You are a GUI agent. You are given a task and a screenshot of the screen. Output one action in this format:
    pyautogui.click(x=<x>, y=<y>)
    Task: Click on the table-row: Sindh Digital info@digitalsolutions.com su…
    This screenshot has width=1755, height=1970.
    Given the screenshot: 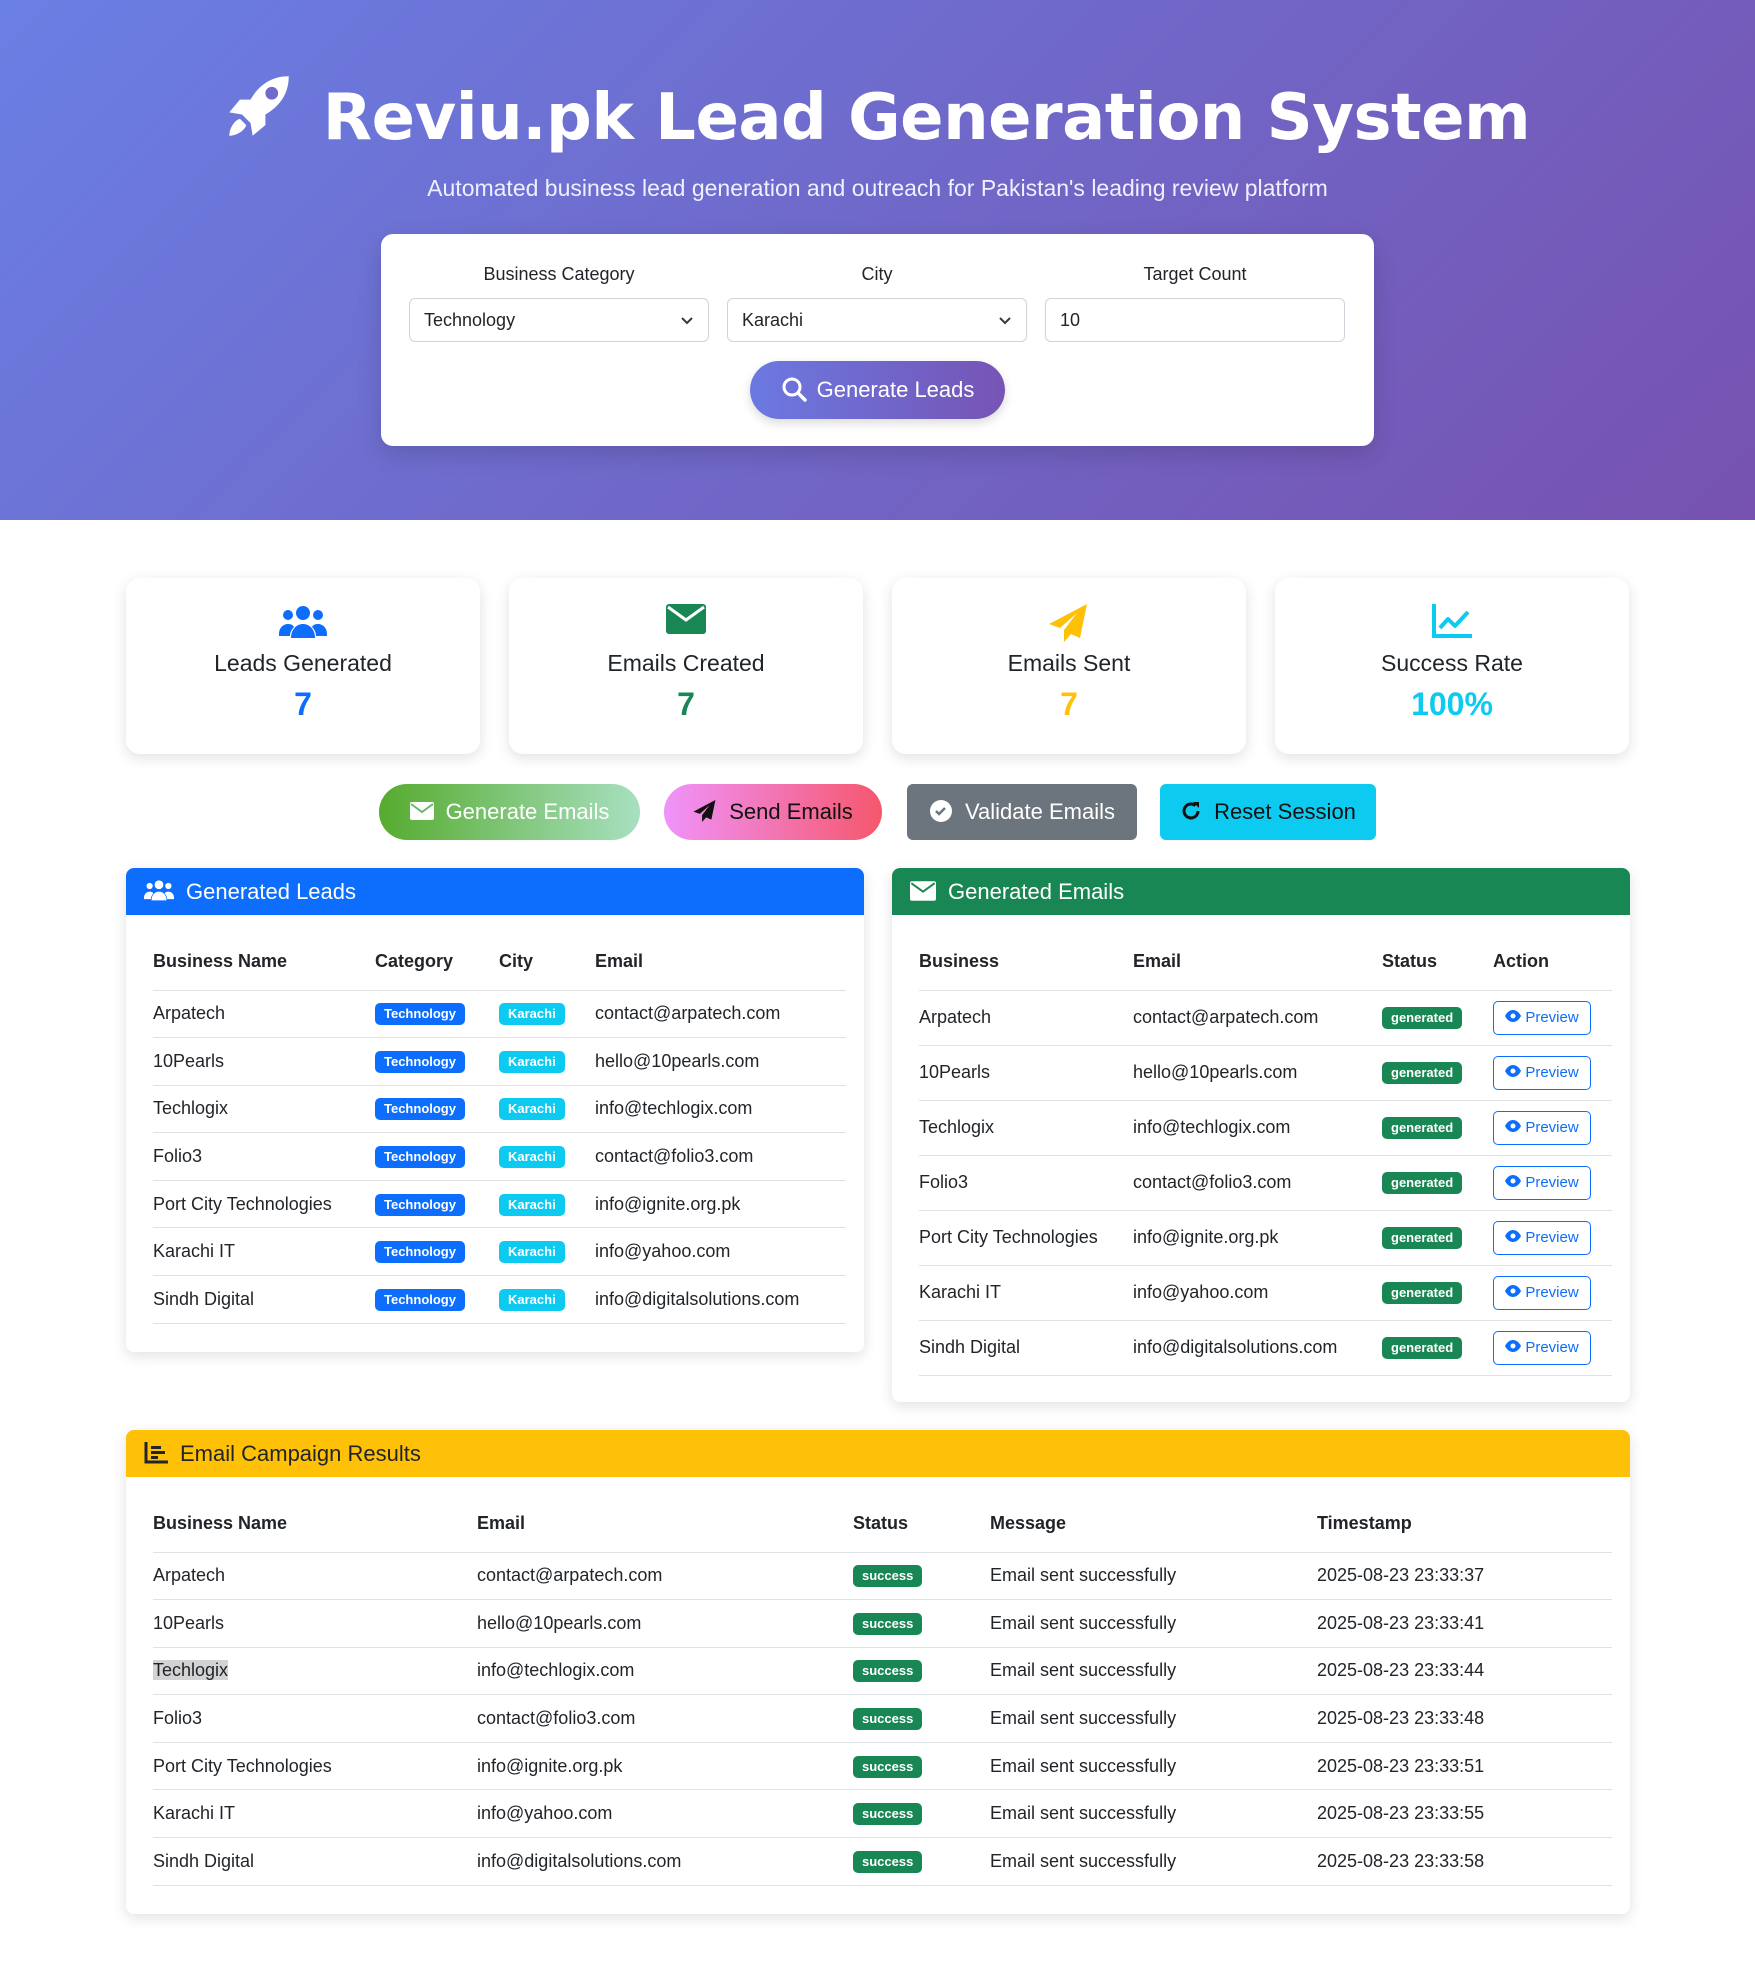 What is the action you would take?
    pyautogui.click(x=882, y=1861)
    